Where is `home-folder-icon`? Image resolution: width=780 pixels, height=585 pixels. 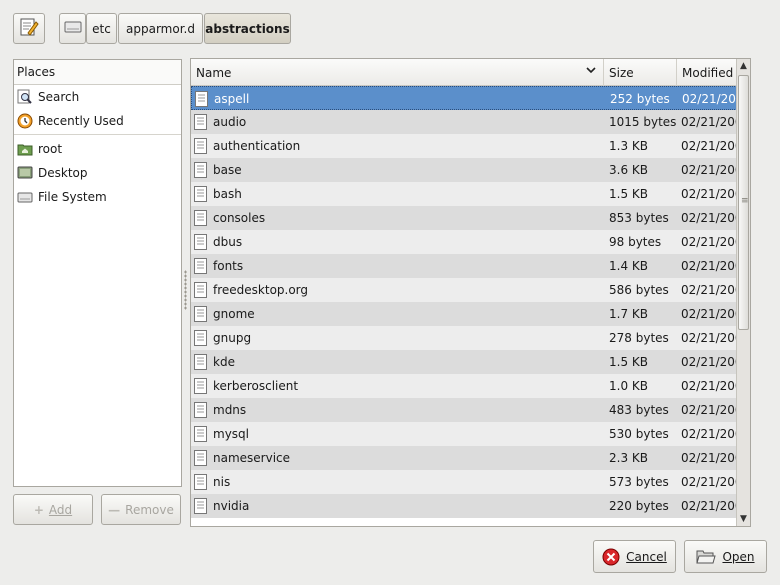 home-folder-icon is located at coordinates (25, 149).